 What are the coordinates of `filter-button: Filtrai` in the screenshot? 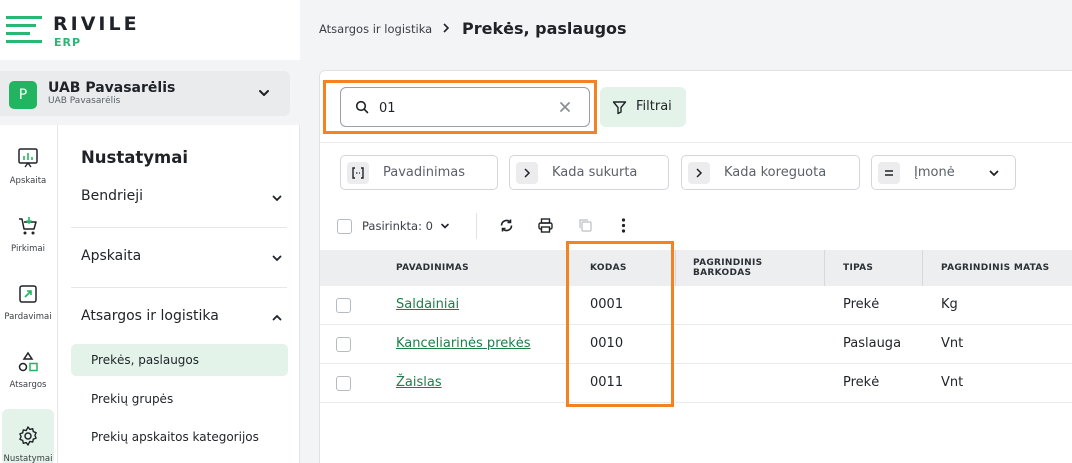 It's located at (643, 107).